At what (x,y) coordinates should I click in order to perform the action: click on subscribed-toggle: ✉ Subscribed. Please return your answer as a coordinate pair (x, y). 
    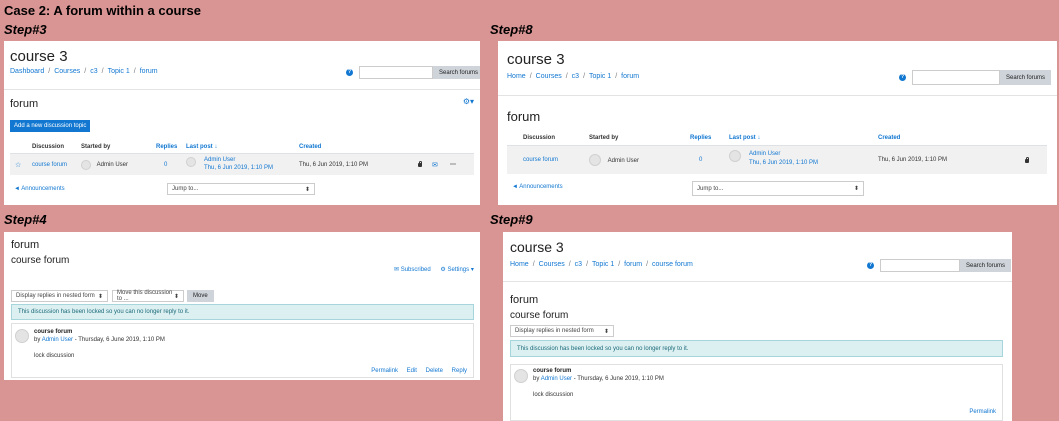
    Looking at the image, I should click on (412, 270).